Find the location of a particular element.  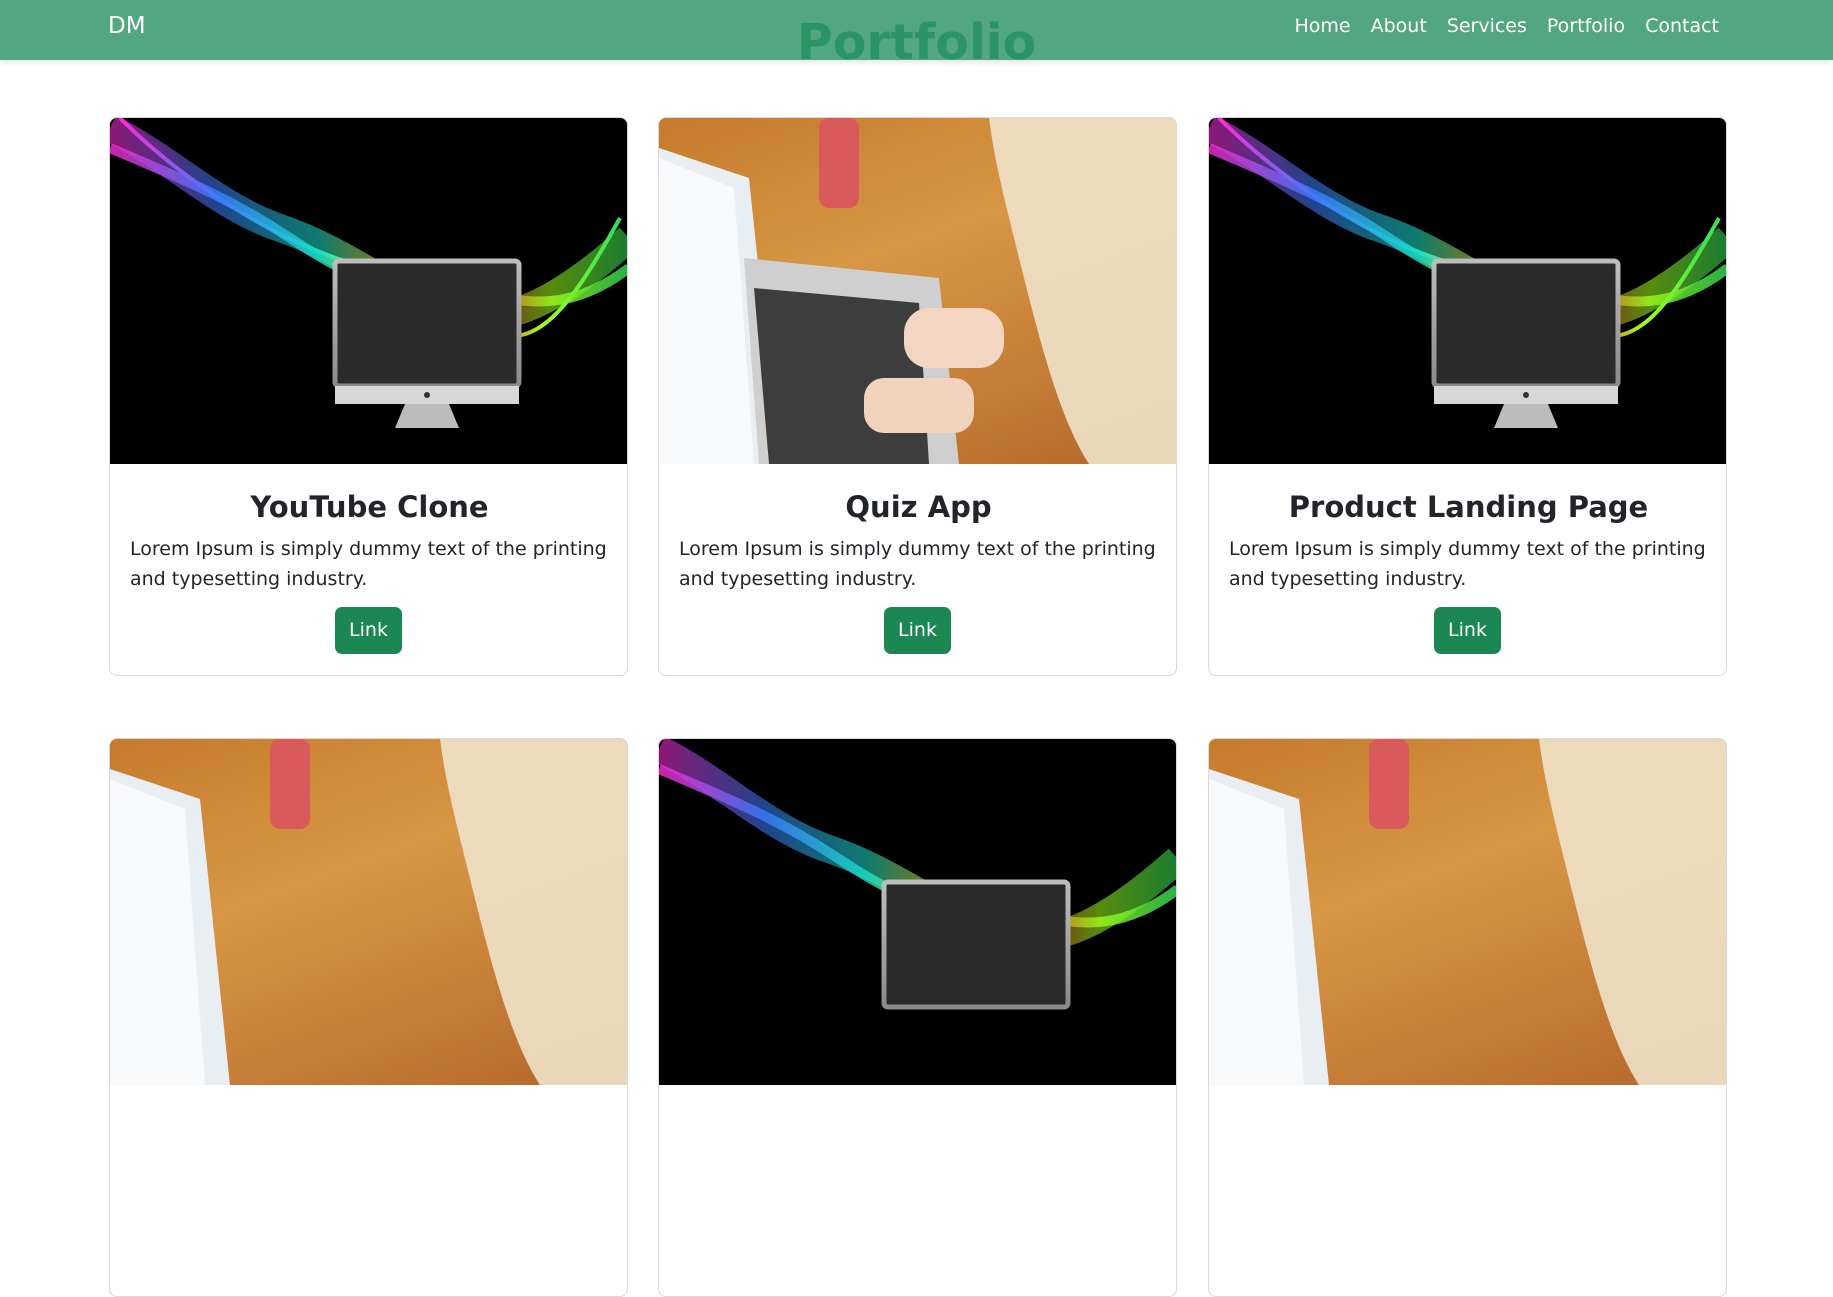

card-title: YouTube Clone is located at coordinates (369, 507).